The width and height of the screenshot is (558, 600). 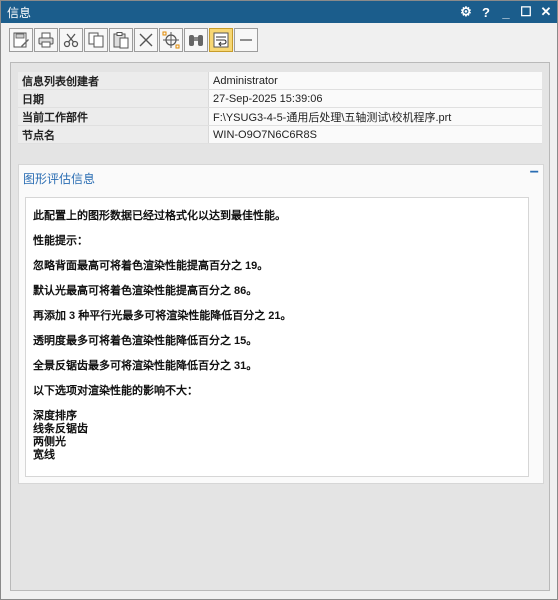 I want to click on meta-value: Administrator, so click(x=375, y=81).